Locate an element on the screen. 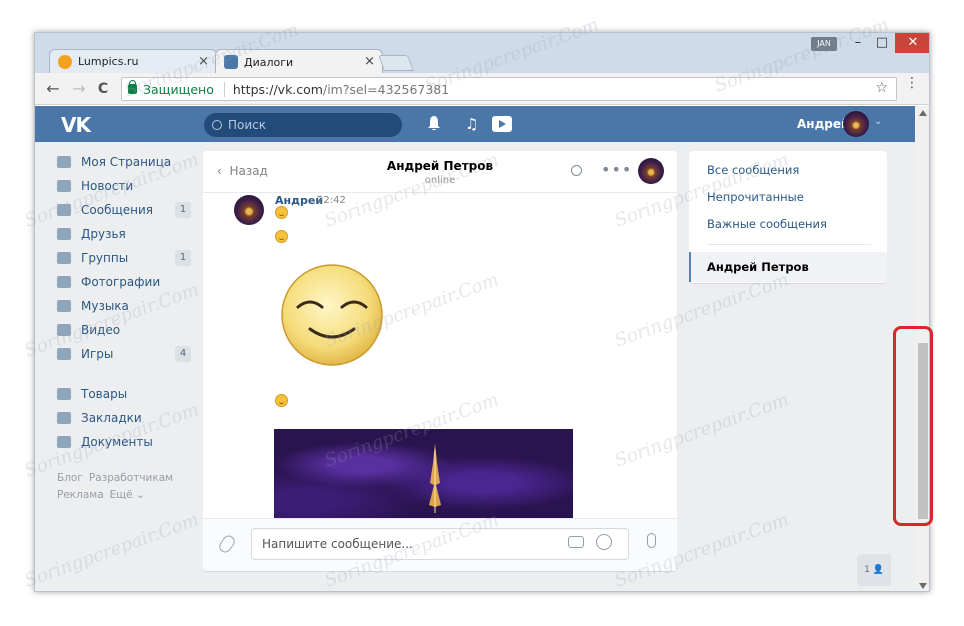 The height and width of the screenshot is (626, 964). sidebar-item: Моя Страница is located at coordinates (132, 162).